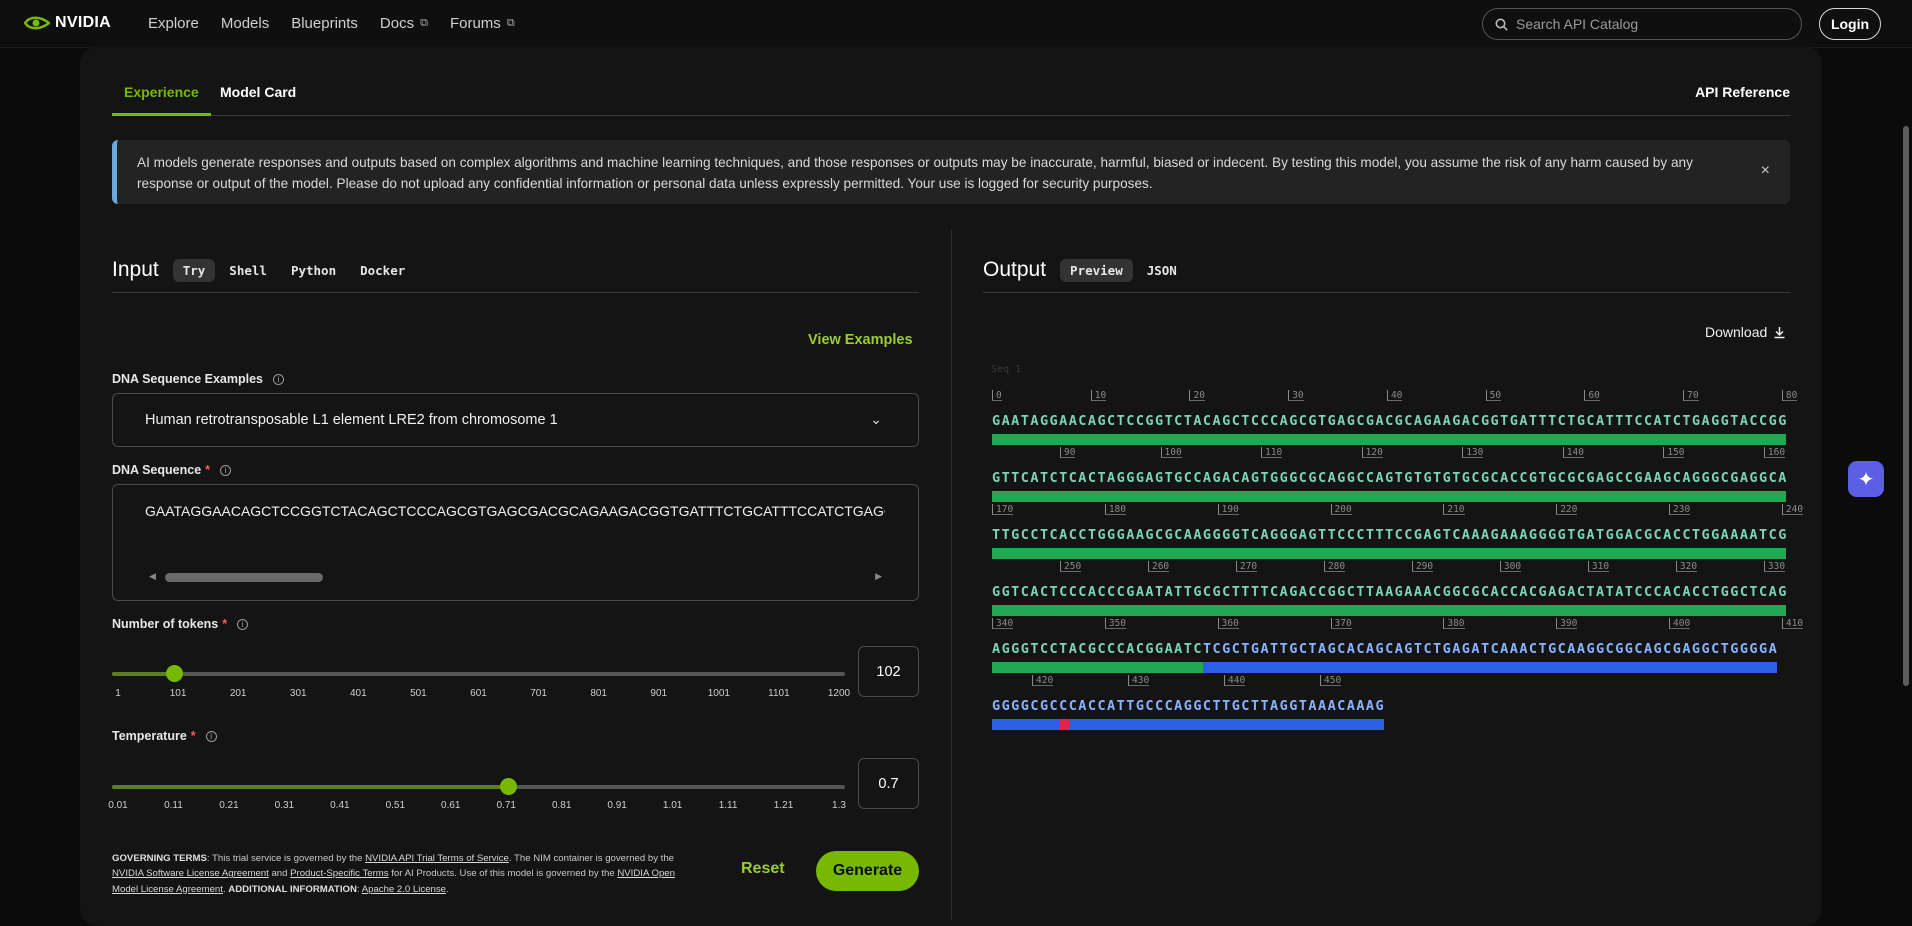 Image resolution: width=1912 pixels, height=926 pixels. I want to click on position-tick: 330, so click(1774, 566).